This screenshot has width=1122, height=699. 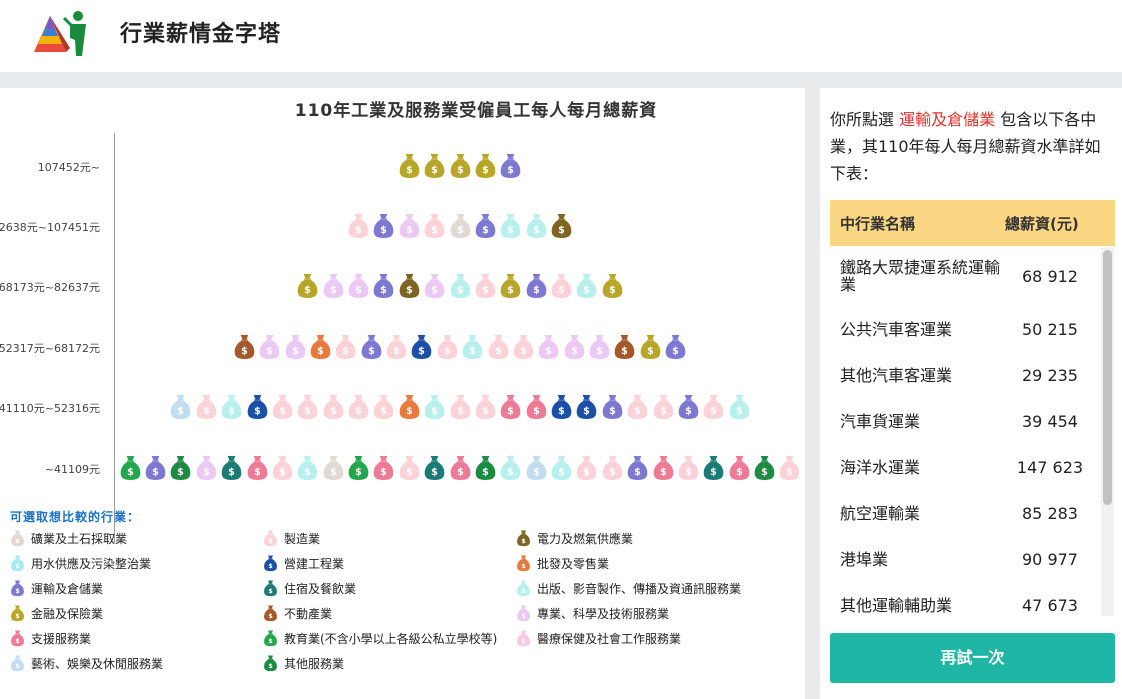 What do you see at coordinates (878, 223) in the screenshot?
I see `col-header-name: 中行業名稱` at bounding box center [878, 223].